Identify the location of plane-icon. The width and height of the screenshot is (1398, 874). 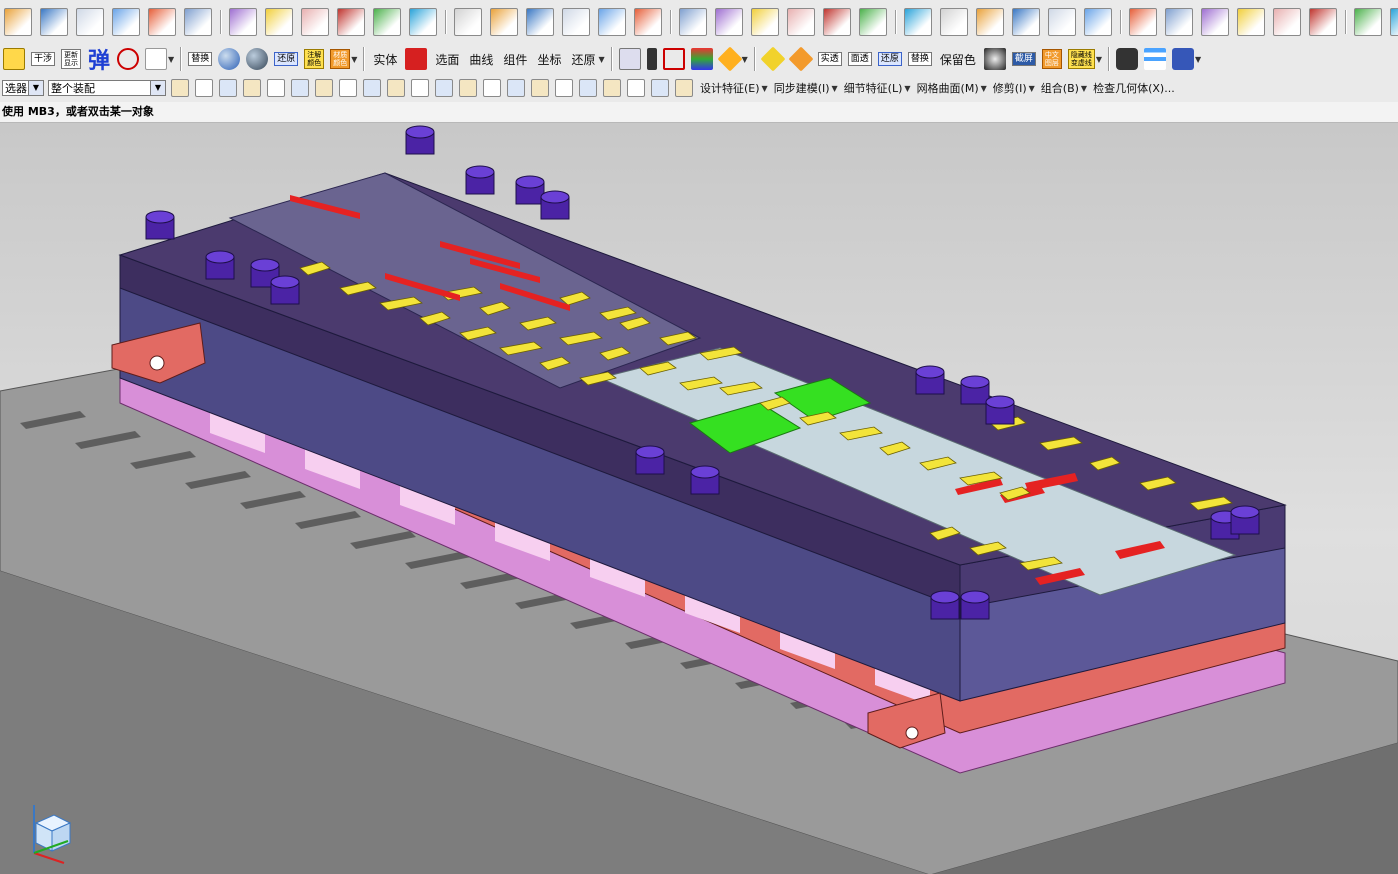
(504, 22).